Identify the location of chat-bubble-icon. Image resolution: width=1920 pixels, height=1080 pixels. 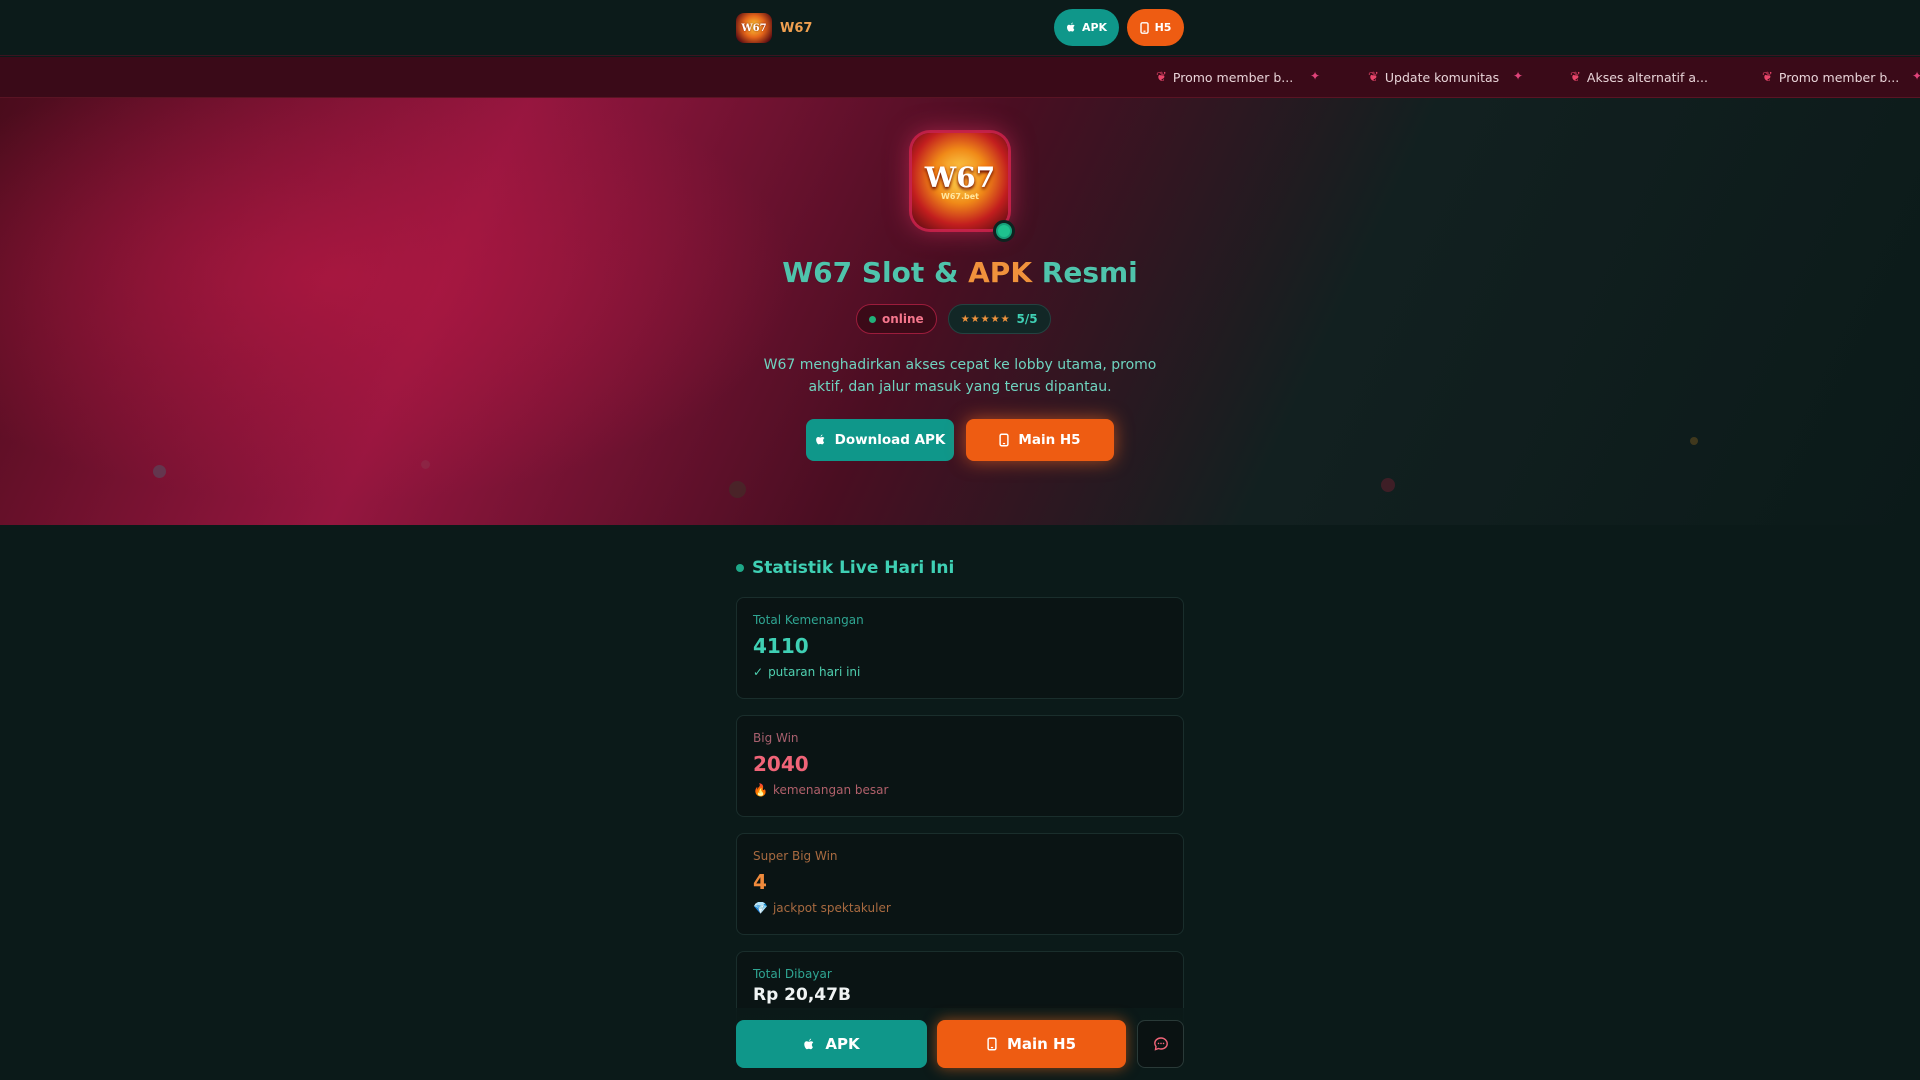
(1161, 1044).